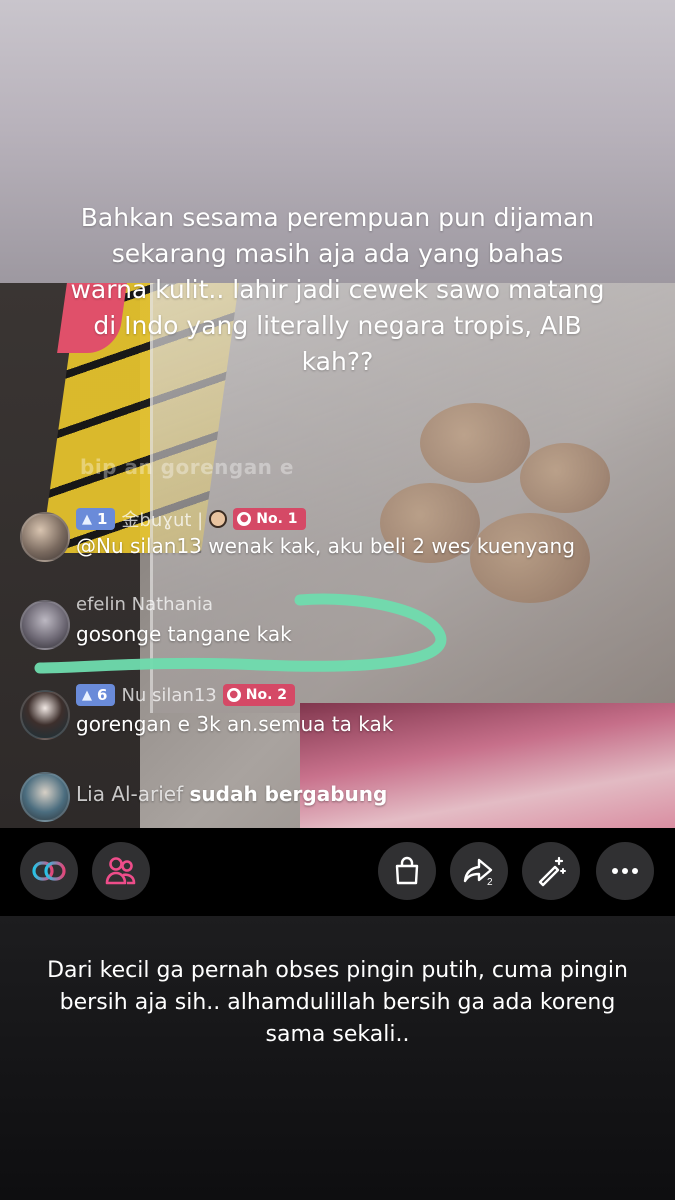 This screenshot has height=1200, width=675. I want to click on join-row: Lia Al-arief sudah bergabung, so click(231, 794).